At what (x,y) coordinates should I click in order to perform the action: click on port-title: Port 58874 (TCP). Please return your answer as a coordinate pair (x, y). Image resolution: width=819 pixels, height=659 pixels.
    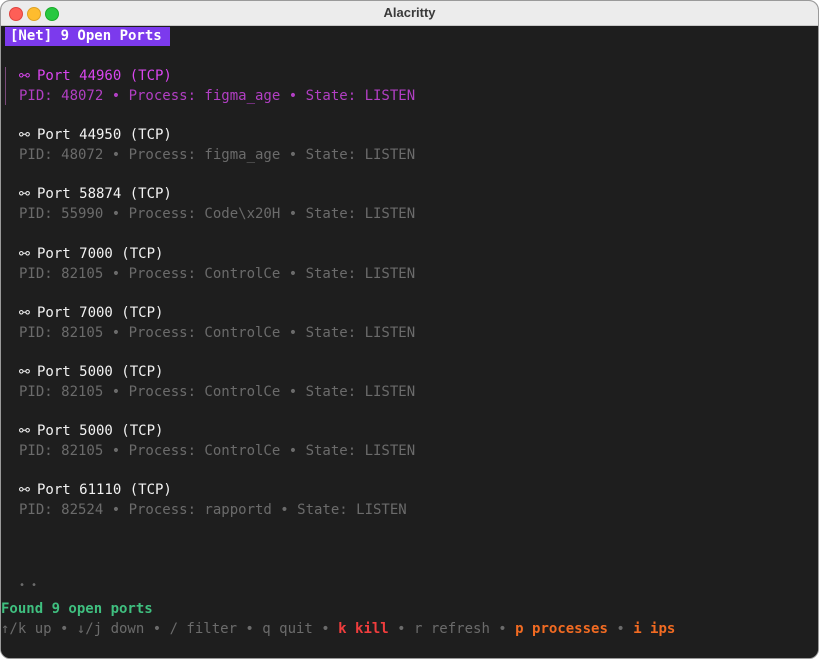
    Looking at the image, I should click on (104, 194).